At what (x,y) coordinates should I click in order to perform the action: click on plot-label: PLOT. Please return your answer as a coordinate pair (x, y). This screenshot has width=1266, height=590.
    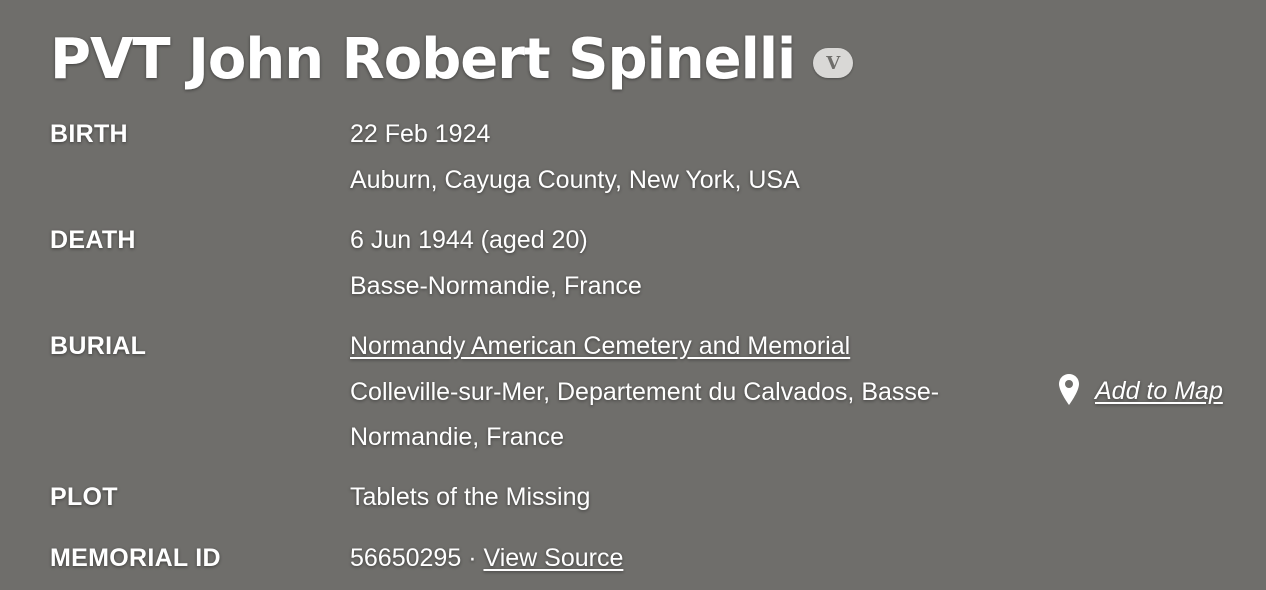
    Looking at the image, I should click on (84, 497).